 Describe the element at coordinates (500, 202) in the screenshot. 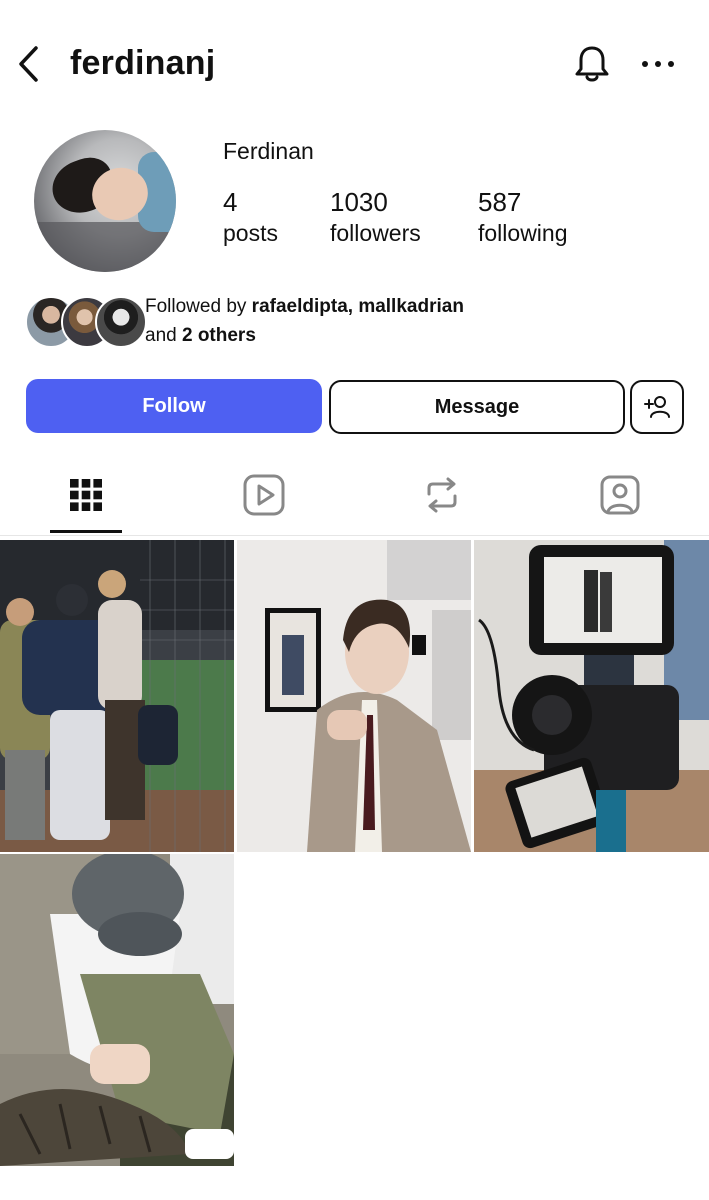

I see `stat-value: 587` at that location.